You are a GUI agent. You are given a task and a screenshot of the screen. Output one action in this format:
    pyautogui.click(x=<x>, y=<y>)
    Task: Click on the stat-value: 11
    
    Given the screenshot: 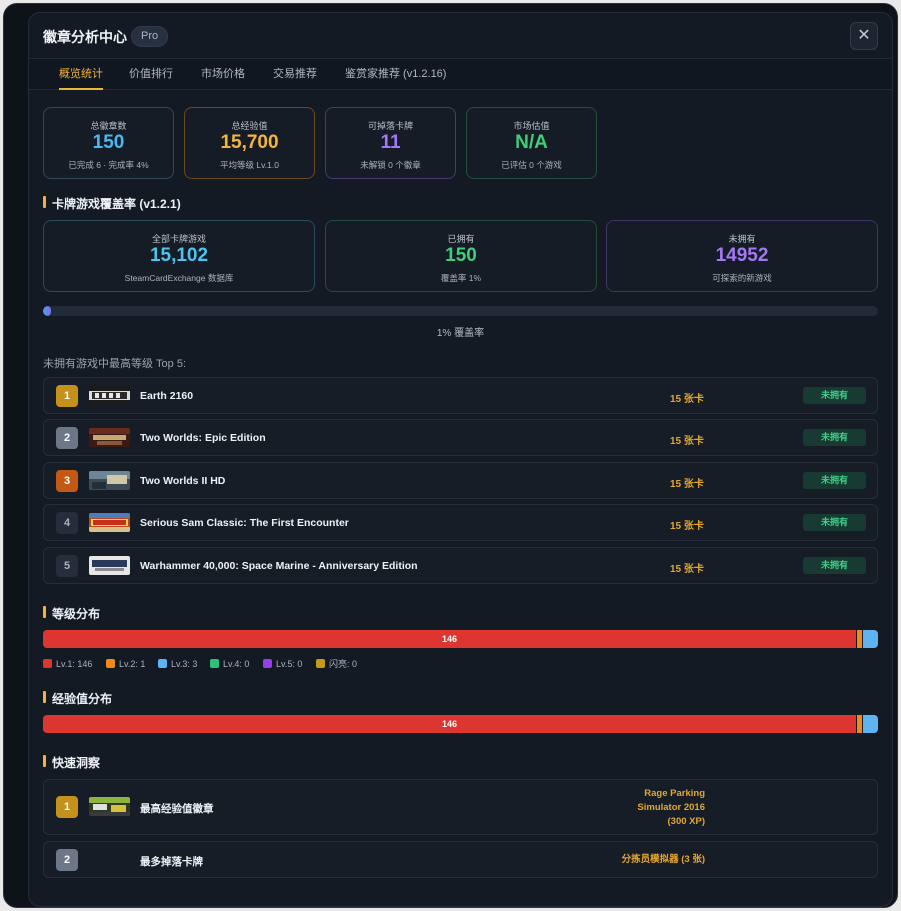 What is the action you would take?
    pyautogui.click(x=390, y=142)
    